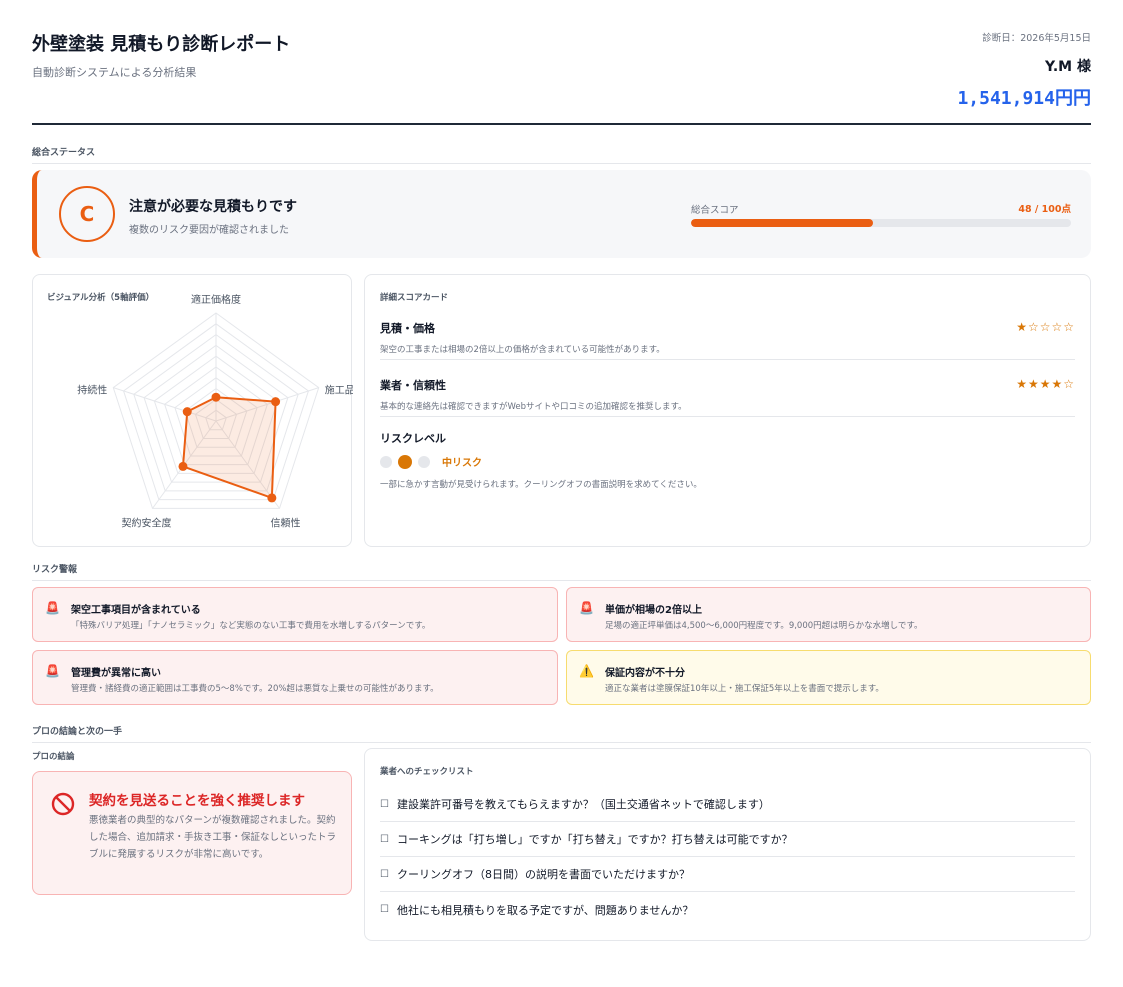 This screenshot has width=1123, height=987. I want to click on checklist-item: ☐ クーリングオフ（8日間）の説明を書面でいただけますか？, so click(727, 874).